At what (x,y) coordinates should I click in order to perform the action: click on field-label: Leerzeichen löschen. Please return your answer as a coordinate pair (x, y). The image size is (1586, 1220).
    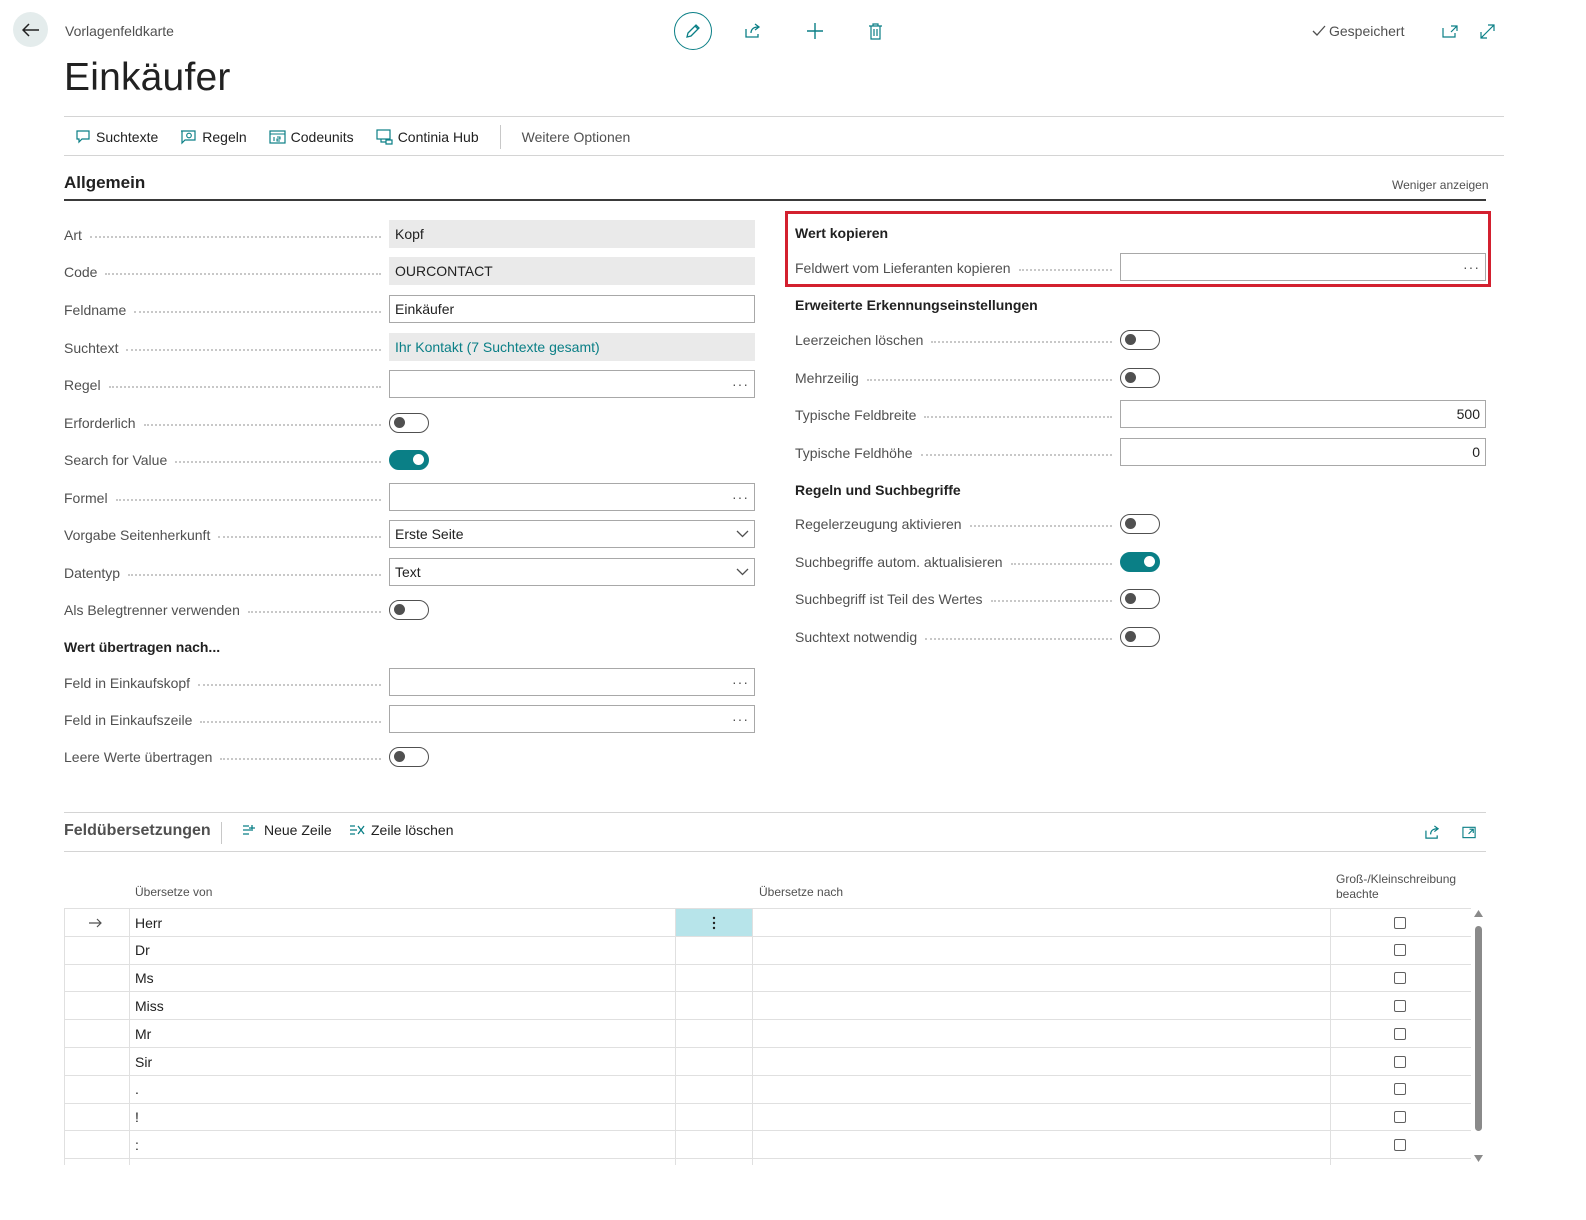
    Looking at the image, I should click on (957, 340).